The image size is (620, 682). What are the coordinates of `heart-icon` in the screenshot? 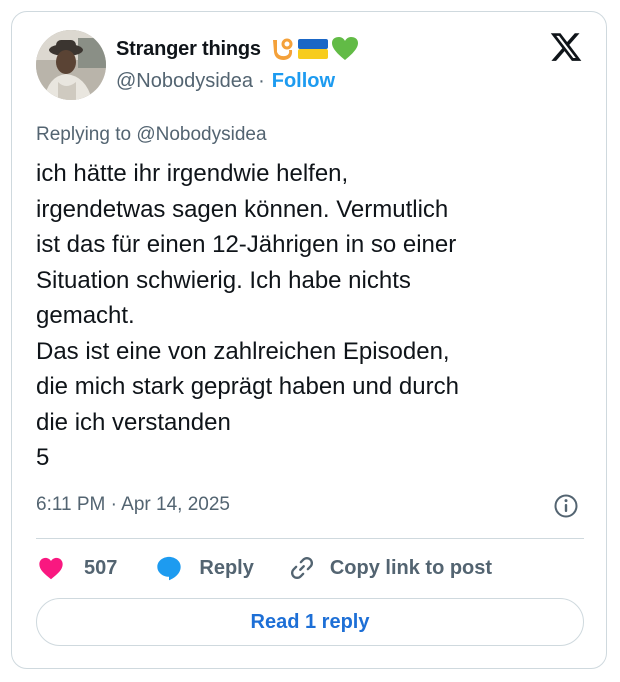 It's located at (51, 568).